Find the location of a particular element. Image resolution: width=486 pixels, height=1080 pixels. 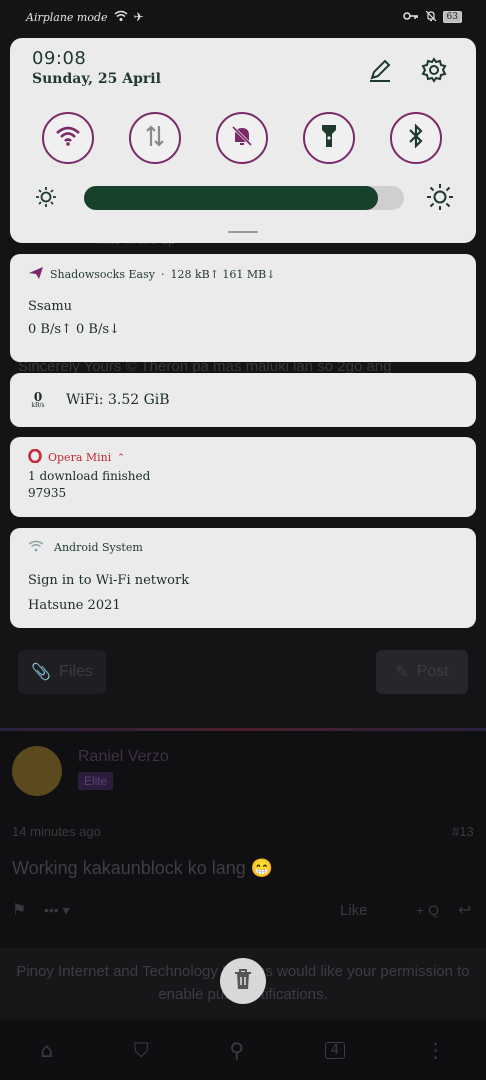

bell-off-icon is located at coordinates (242, 138).